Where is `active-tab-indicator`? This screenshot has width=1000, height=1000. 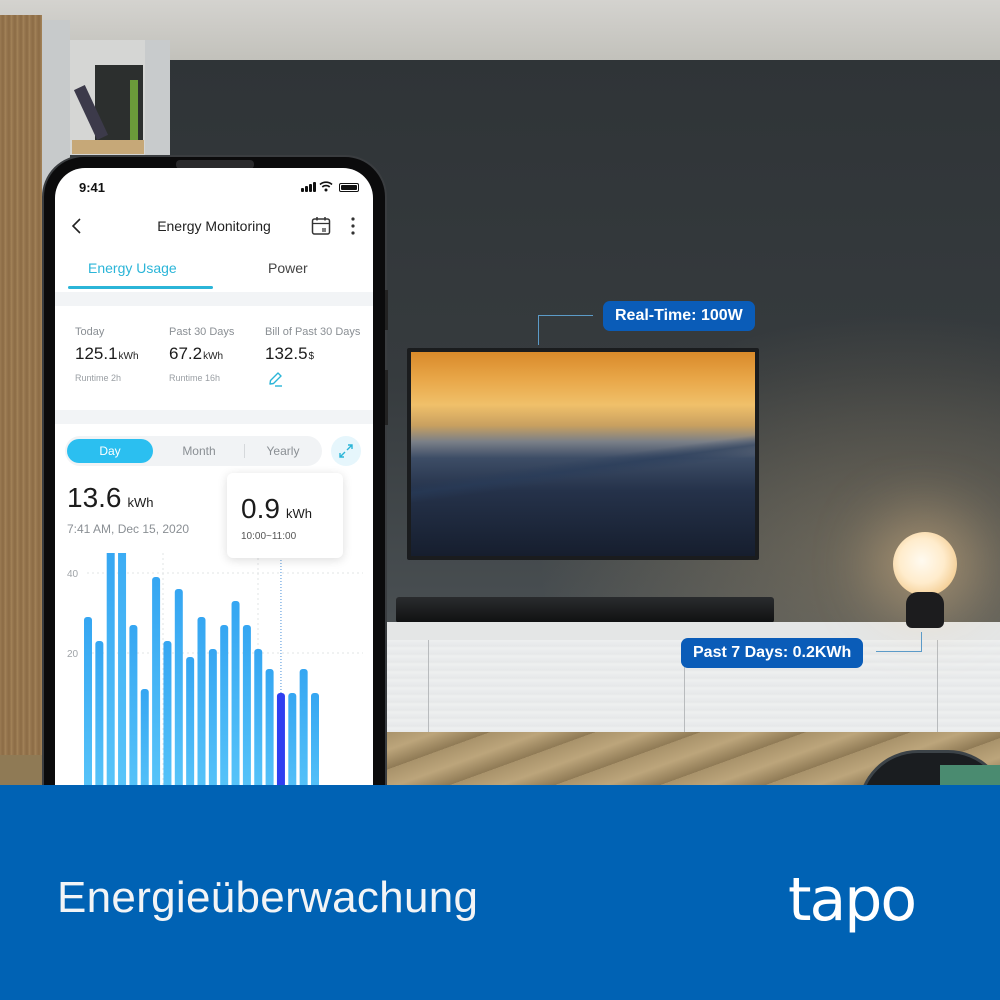 active-tab-indicator is located at coordinates (140, 287).